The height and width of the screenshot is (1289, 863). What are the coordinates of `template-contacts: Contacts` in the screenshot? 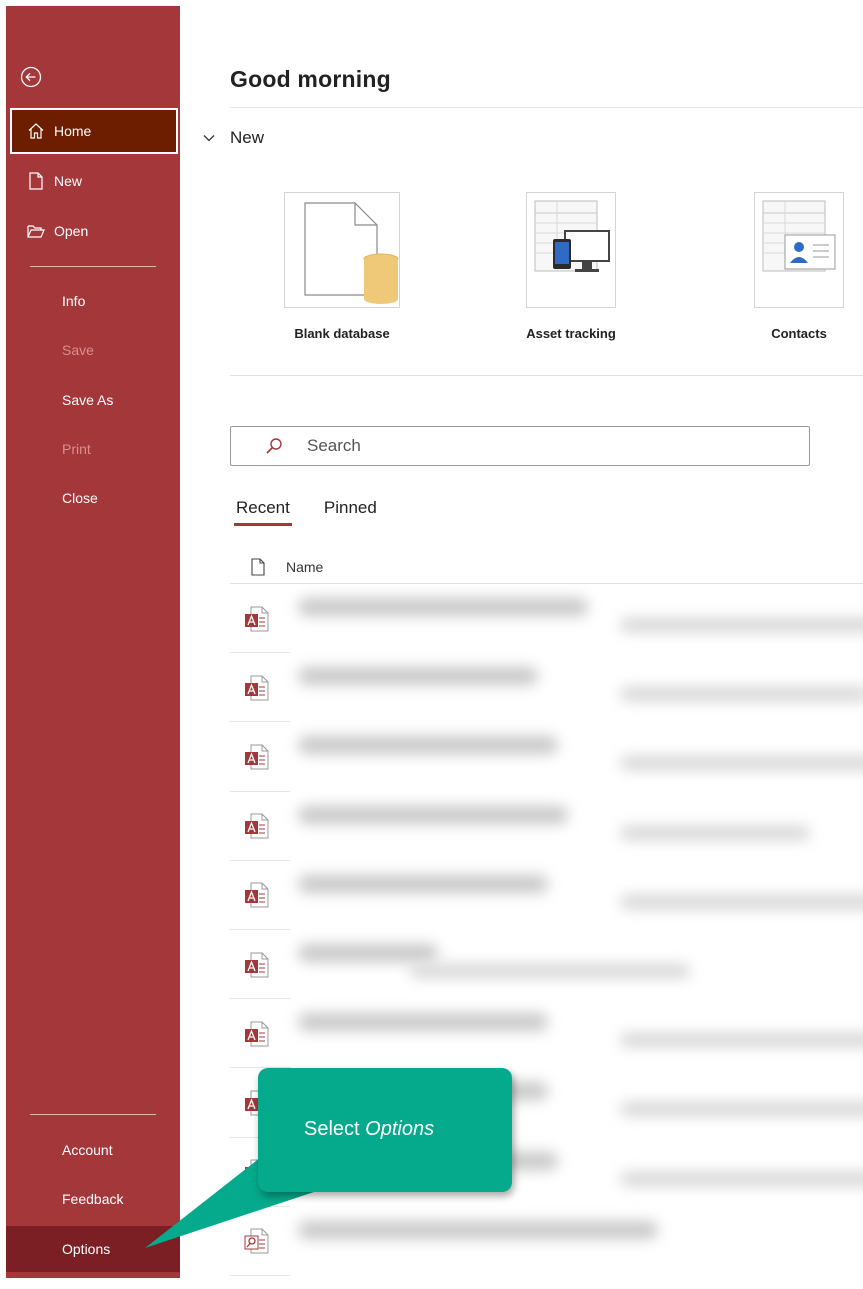 It's located at (798, 266).